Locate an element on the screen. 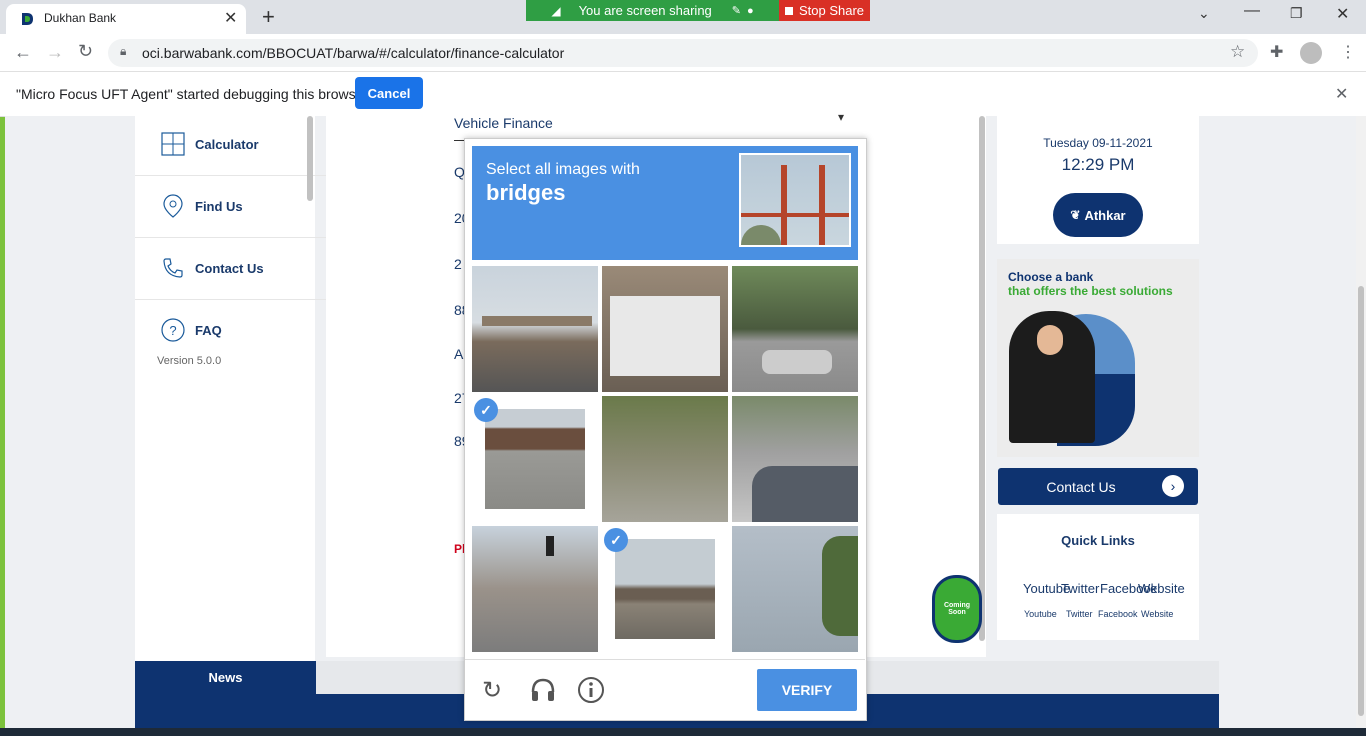  coming-soon-label: Coming Soon is located at coordinates (957, 609).